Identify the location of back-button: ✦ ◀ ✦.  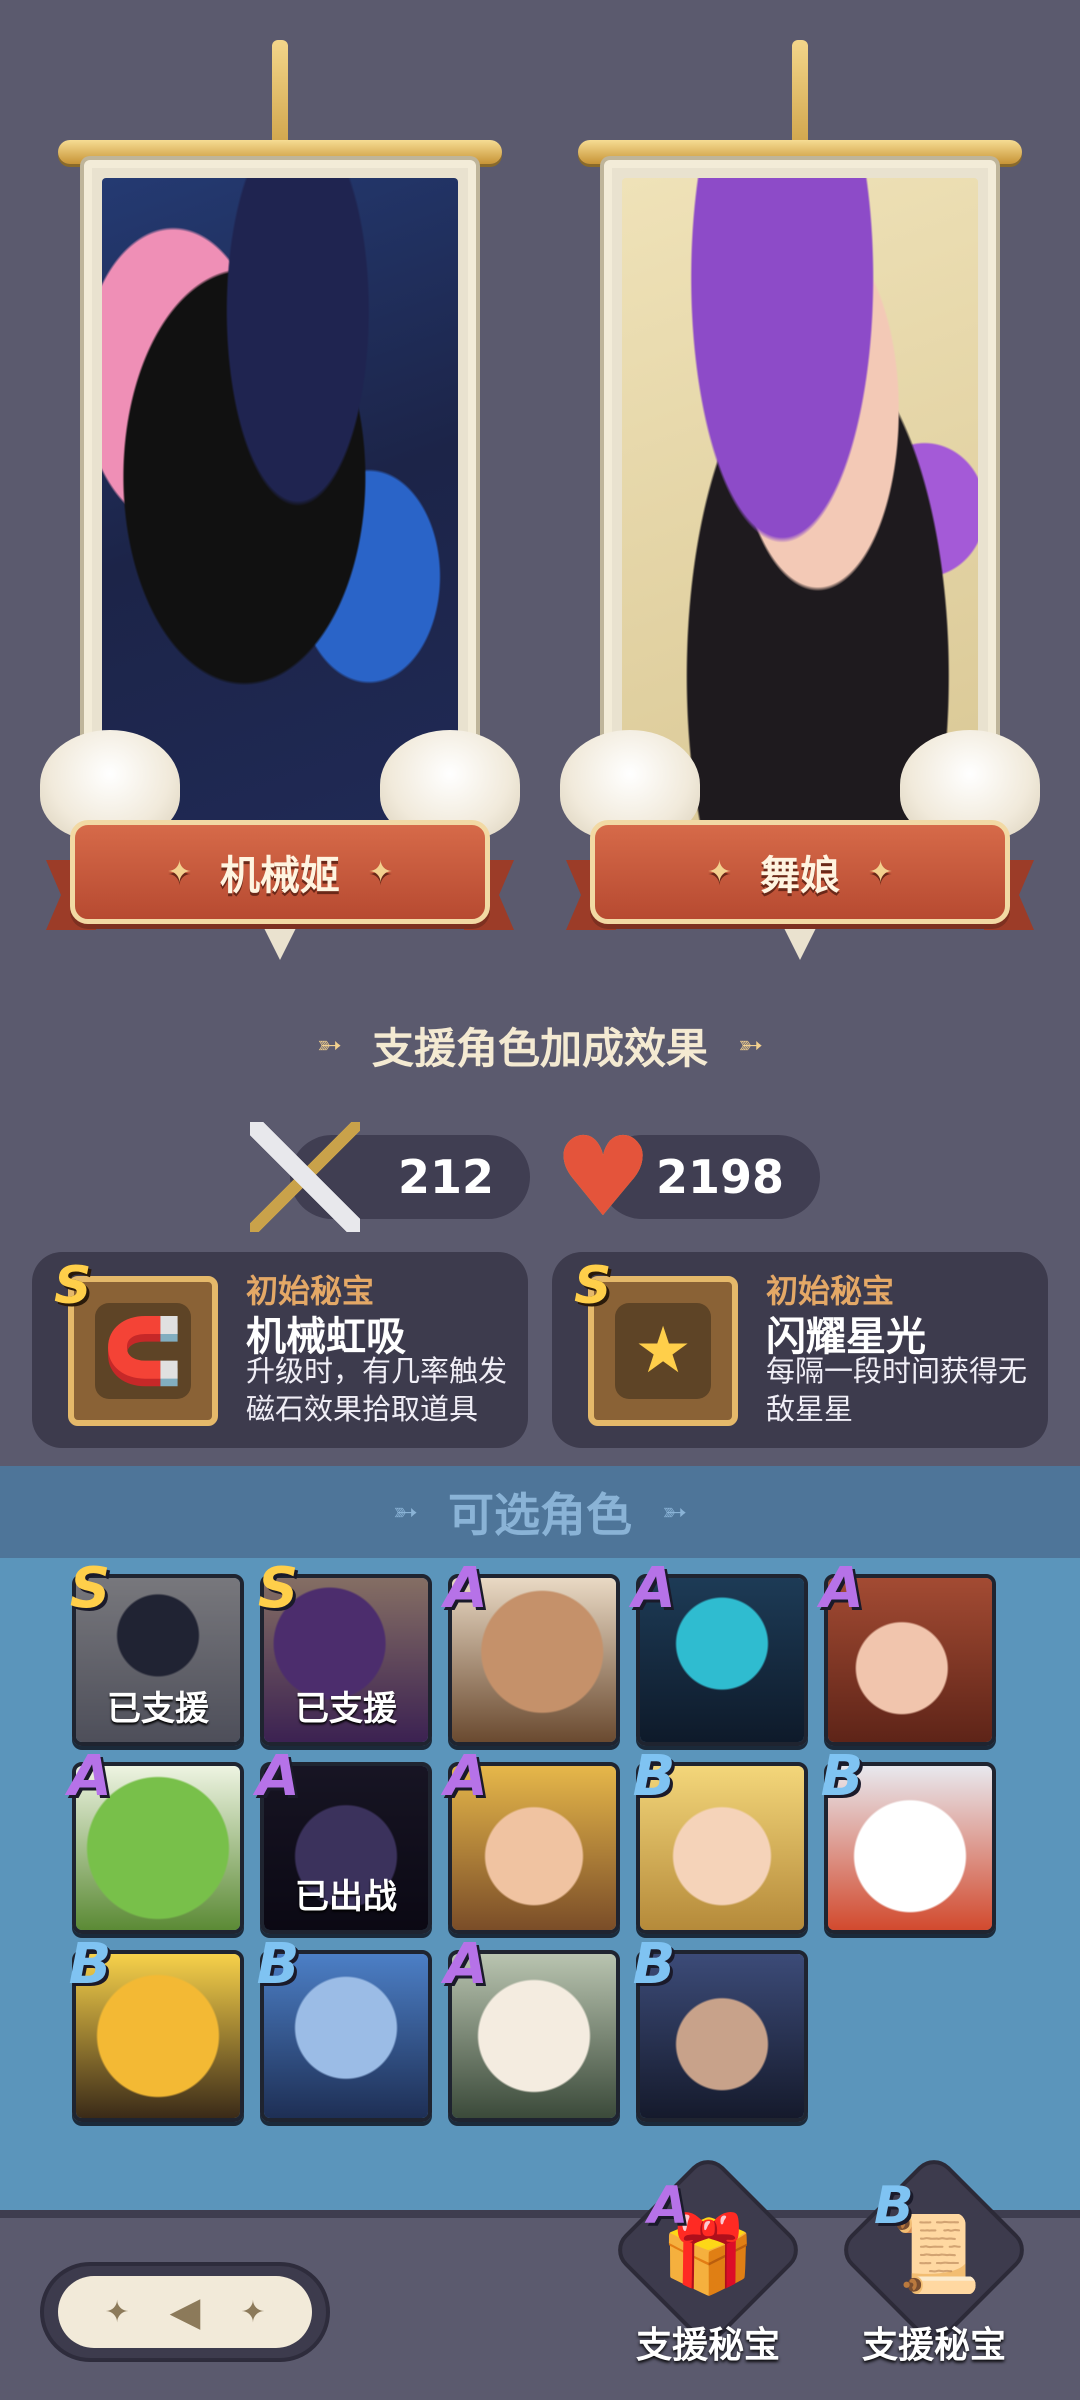
(185, 2312).